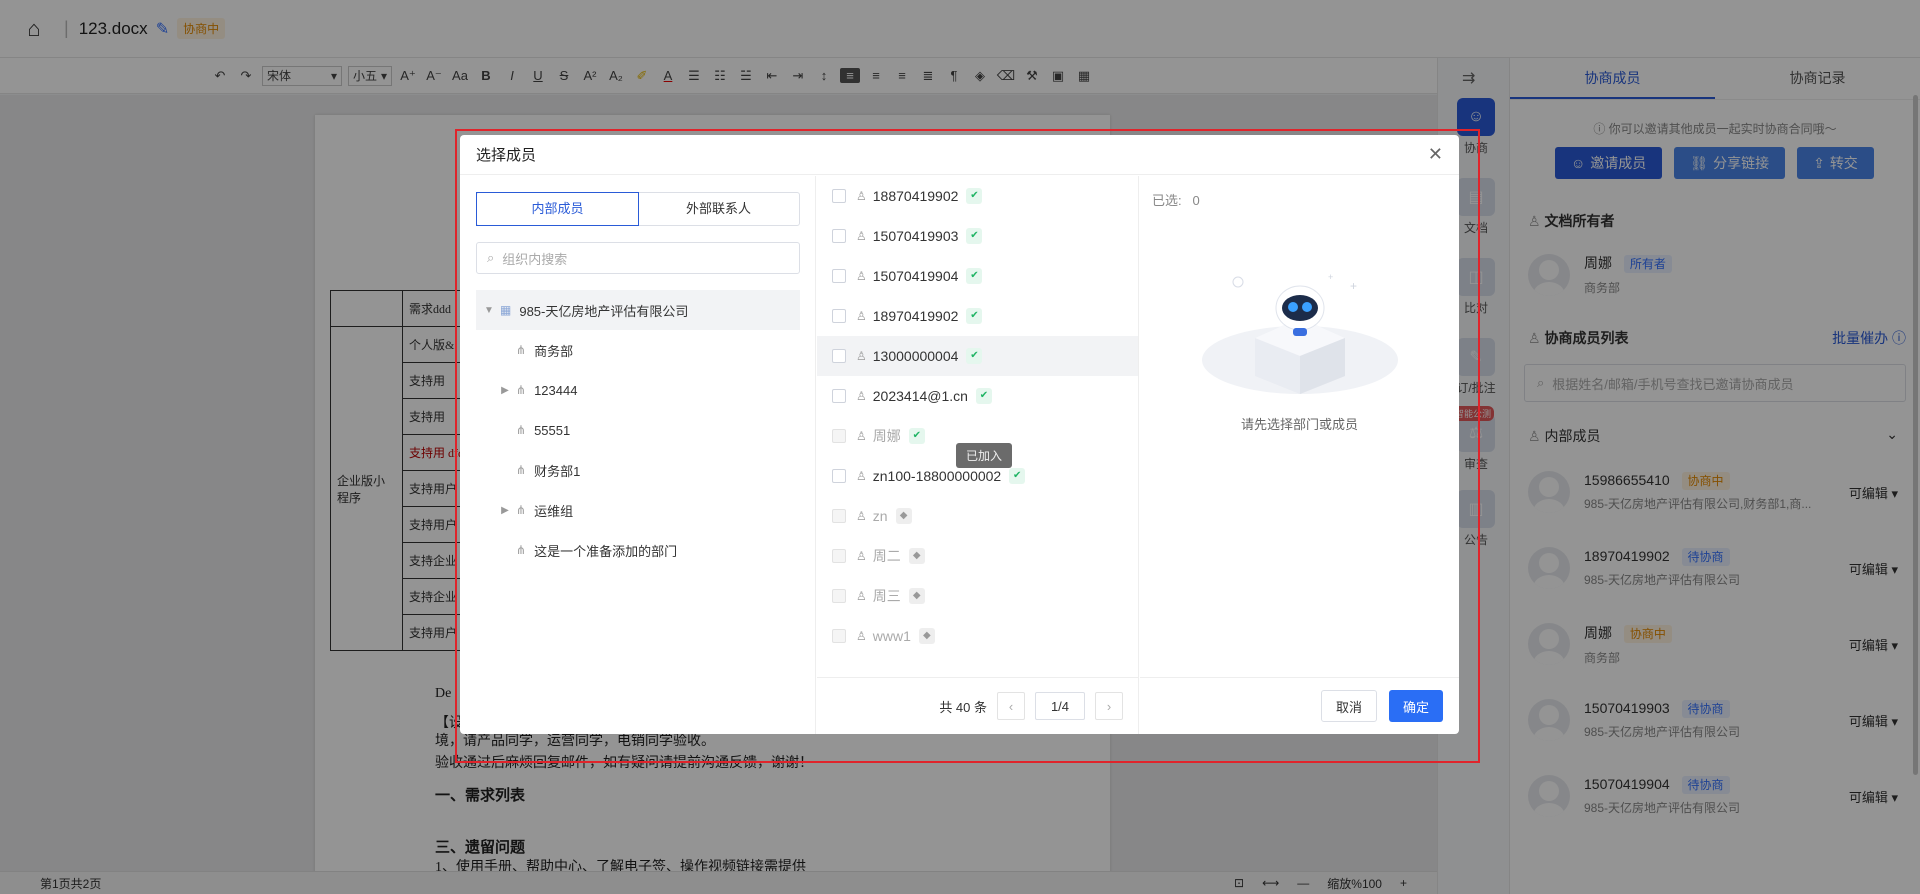  Describe the element at coordinates (1299, 424) in the screenshot. I see `empty-hint: 请先选择部门或成员` at that location.